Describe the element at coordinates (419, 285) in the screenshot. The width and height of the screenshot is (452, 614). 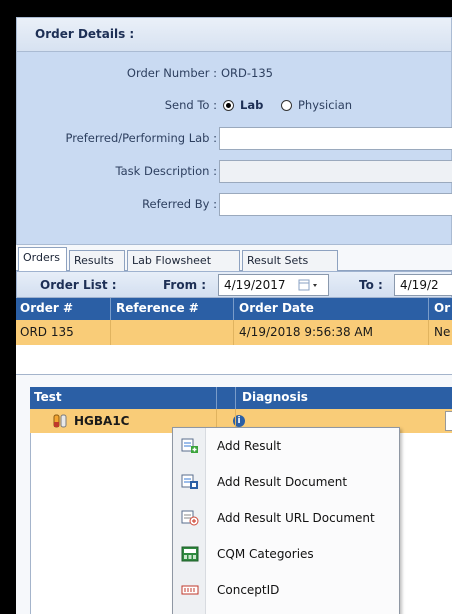
I see `to-date-value: 4/19/2` at that location.